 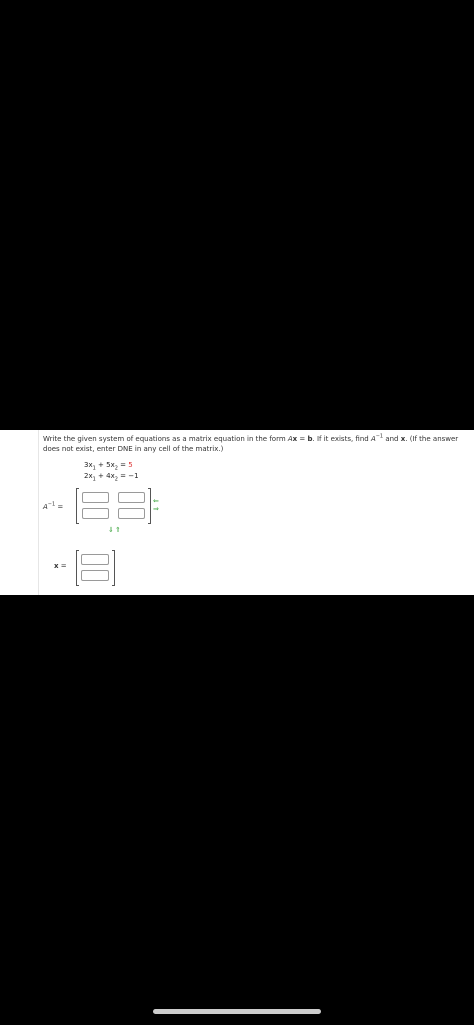 I want to click on equation-system: 3x1 + 5x2 = 5 2x1 + 4x2 = −1, so click(x=111, y=471).